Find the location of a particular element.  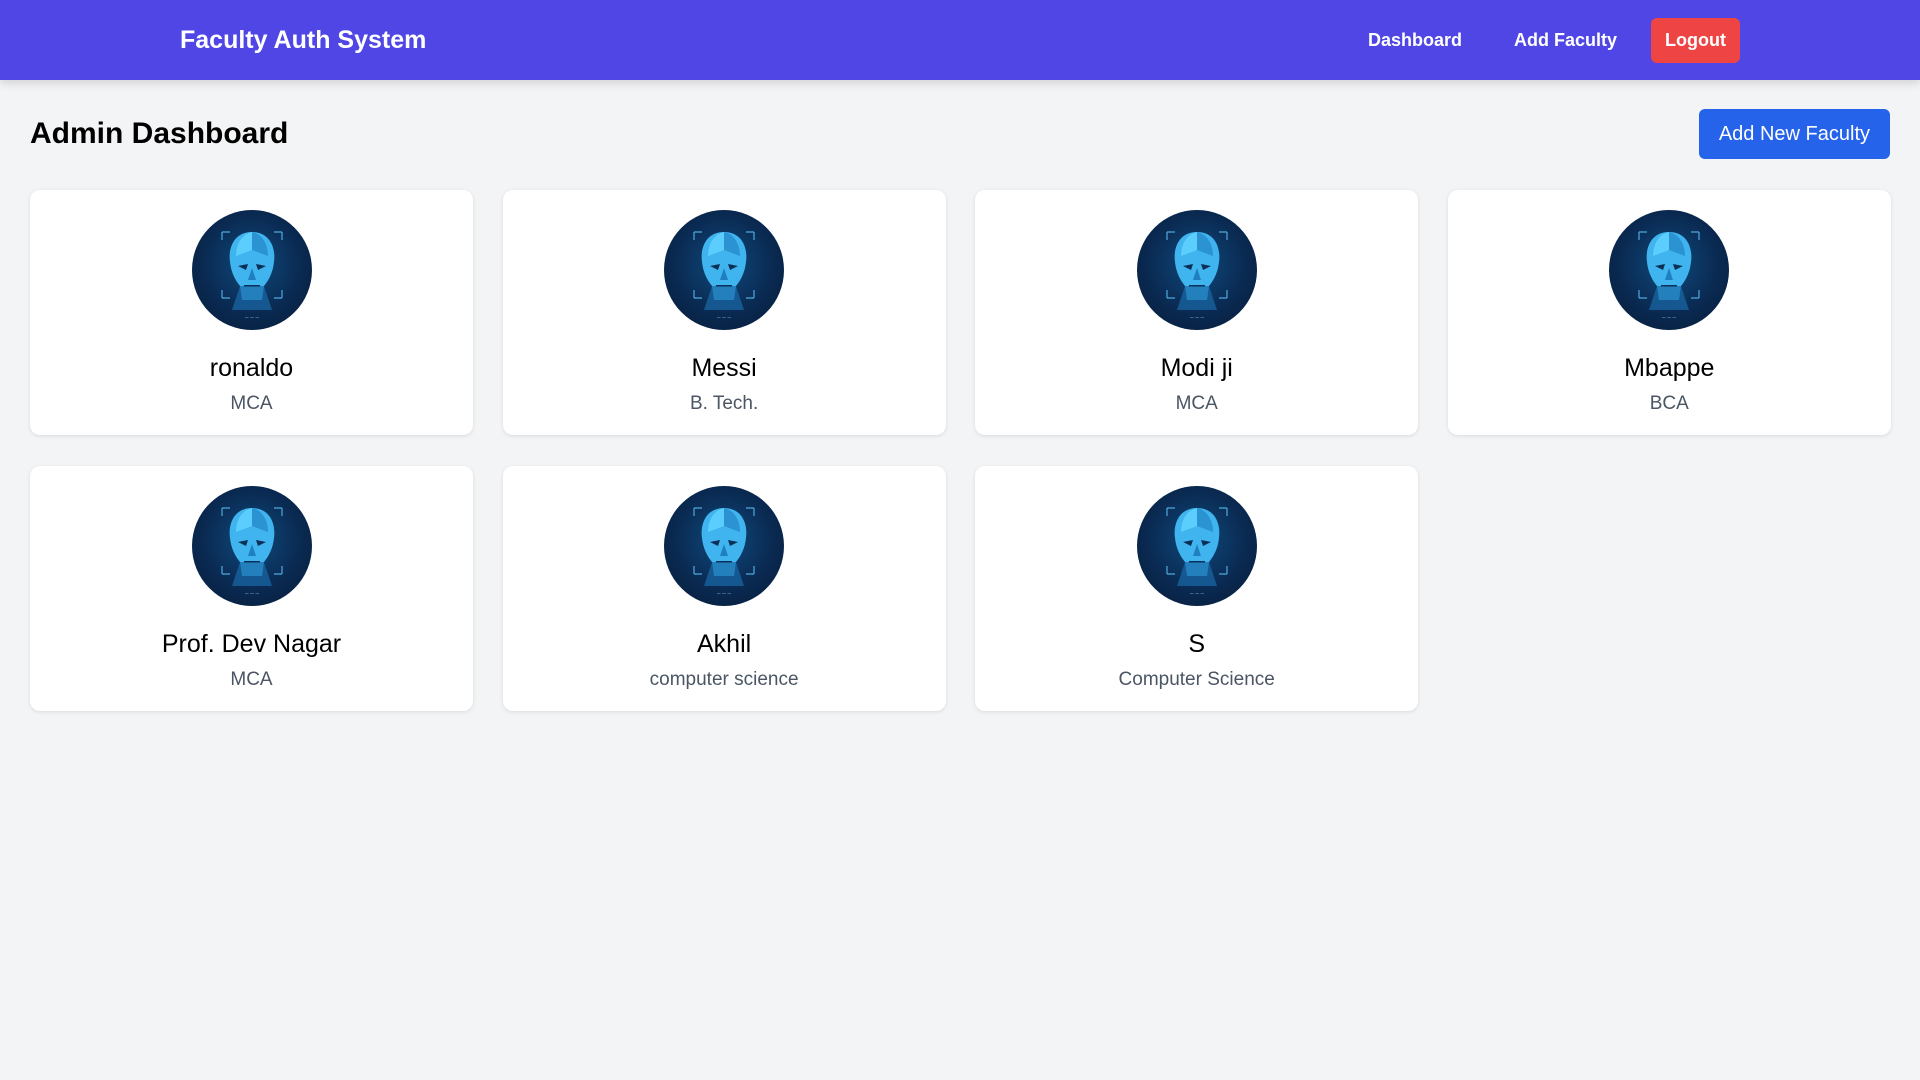

faculty-name: Akhil is located at coordinates (724, 644).